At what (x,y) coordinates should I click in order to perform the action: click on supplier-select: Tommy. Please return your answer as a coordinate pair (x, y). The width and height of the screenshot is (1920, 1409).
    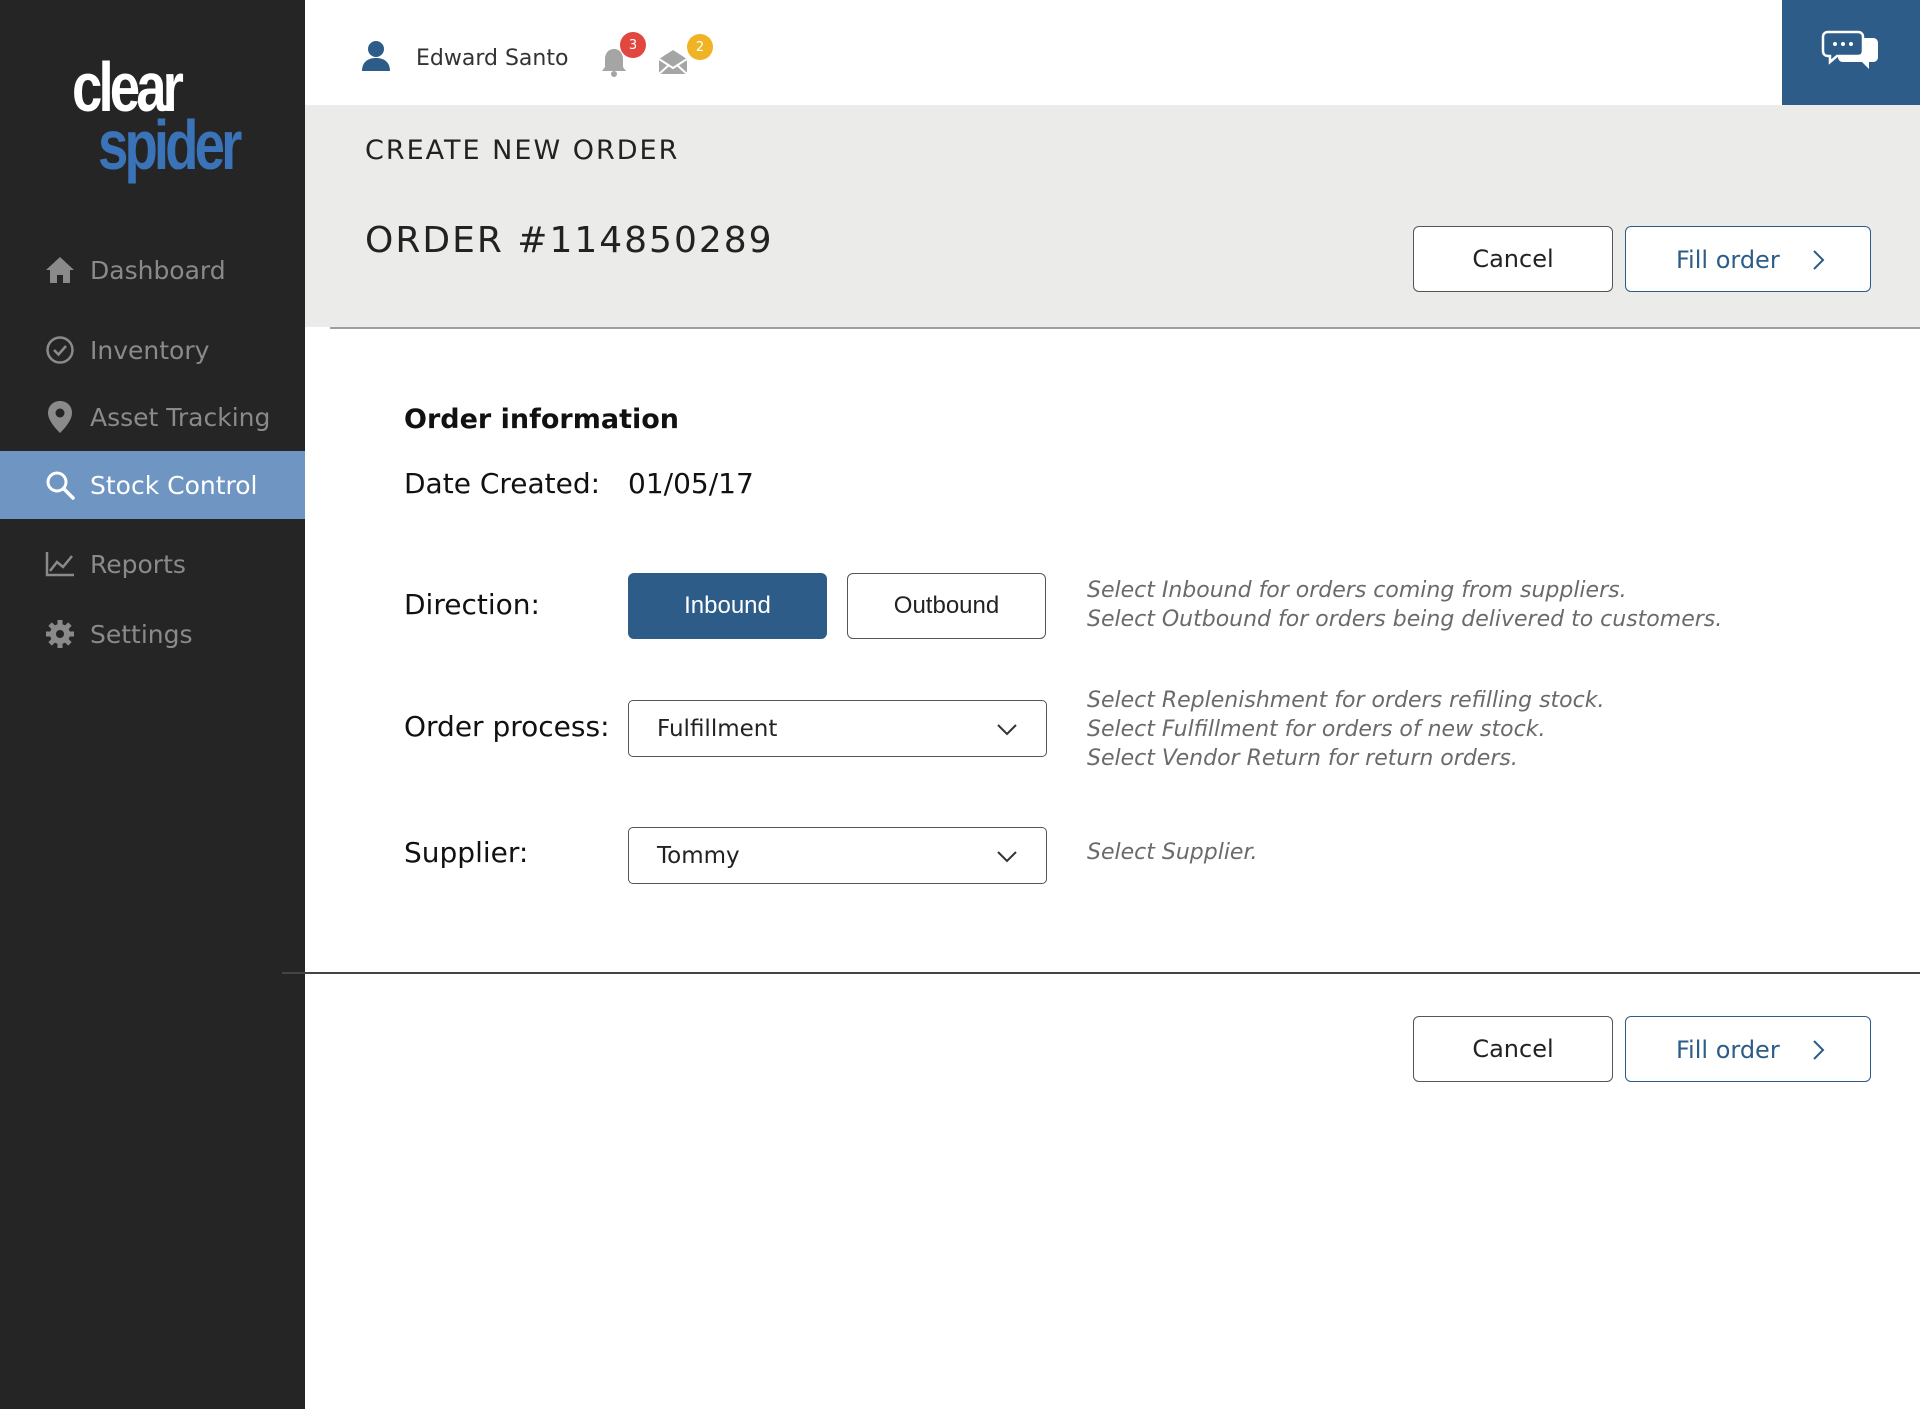
    Looking at the image, I should click on (837, 855).